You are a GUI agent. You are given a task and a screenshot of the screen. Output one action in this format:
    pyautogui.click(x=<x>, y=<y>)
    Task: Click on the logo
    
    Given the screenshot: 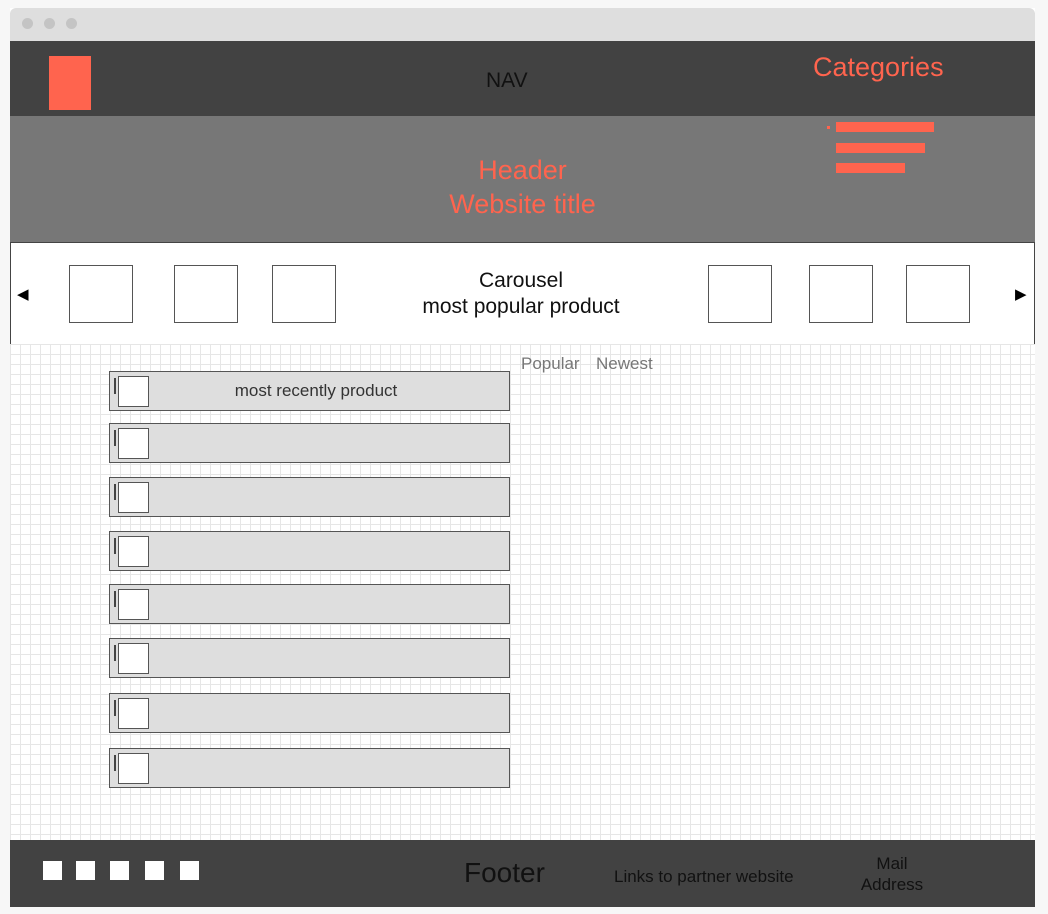 What is the action you would take?
    pyautogui.click(x=70, y=83)
    